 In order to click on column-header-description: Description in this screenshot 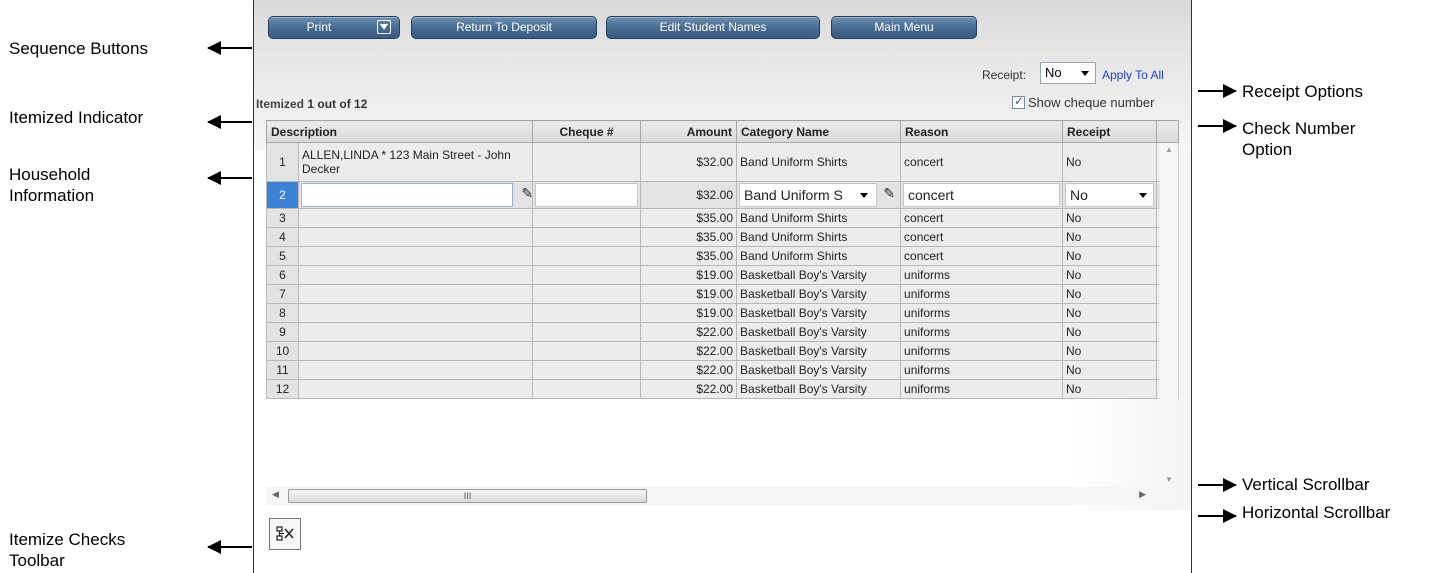, I will do `click(399, 131)`.